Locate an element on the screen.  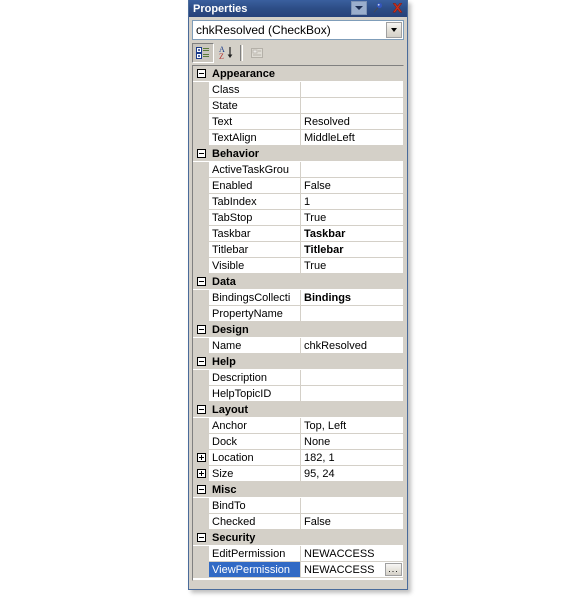
property-name-cell: Taskbar is located at coordinates (255, 233).